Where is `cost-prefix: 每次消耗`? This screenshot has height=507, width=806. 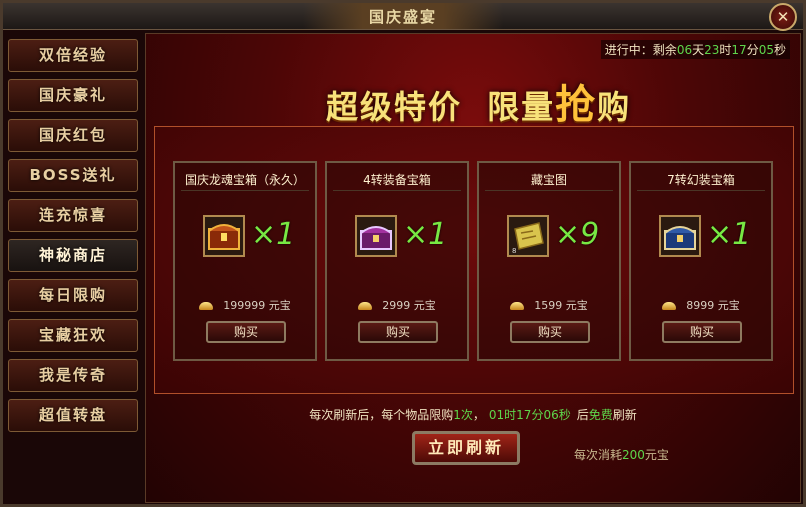
cost-prefix: 每次消耗 is located at coordinates (598, 455).